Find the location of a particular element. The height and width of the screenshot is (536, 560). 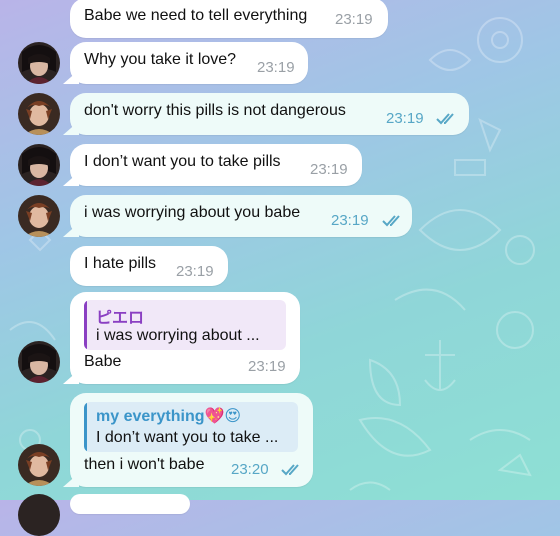

message-bubble is located at coordinates (130, 504).